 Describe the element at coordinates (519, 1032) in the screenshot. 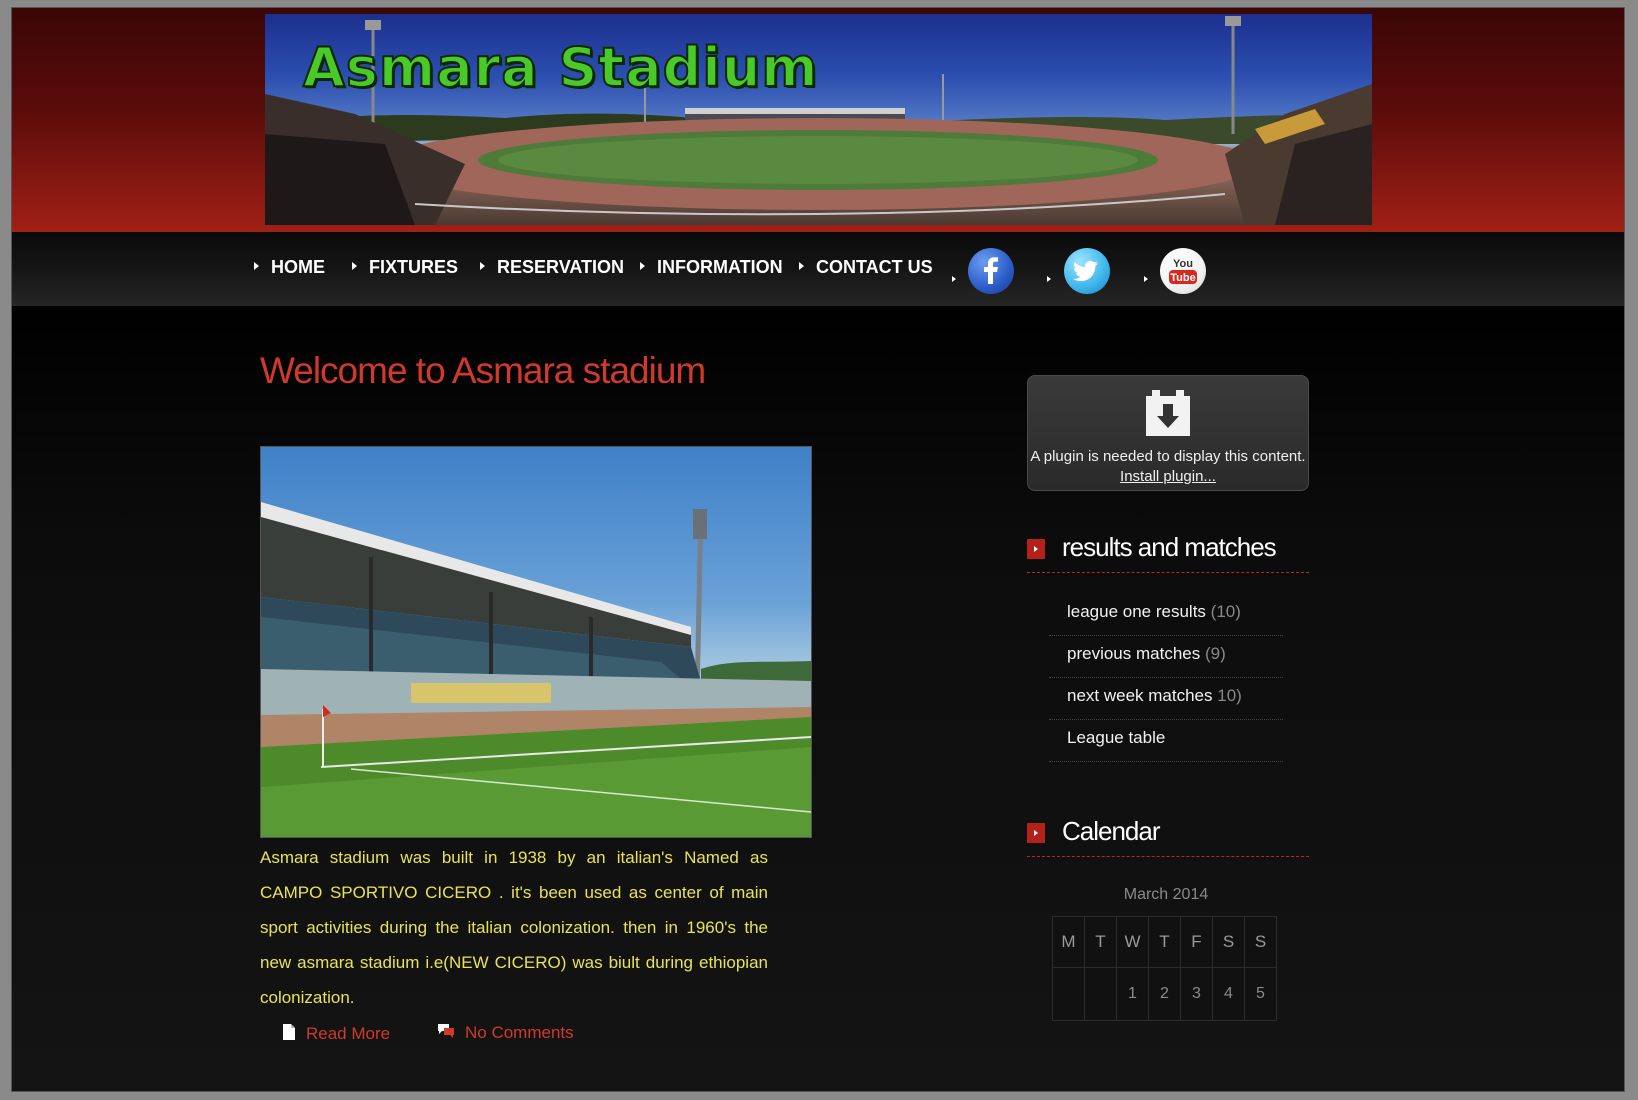

I see `comments-label: No Comments` at that location.